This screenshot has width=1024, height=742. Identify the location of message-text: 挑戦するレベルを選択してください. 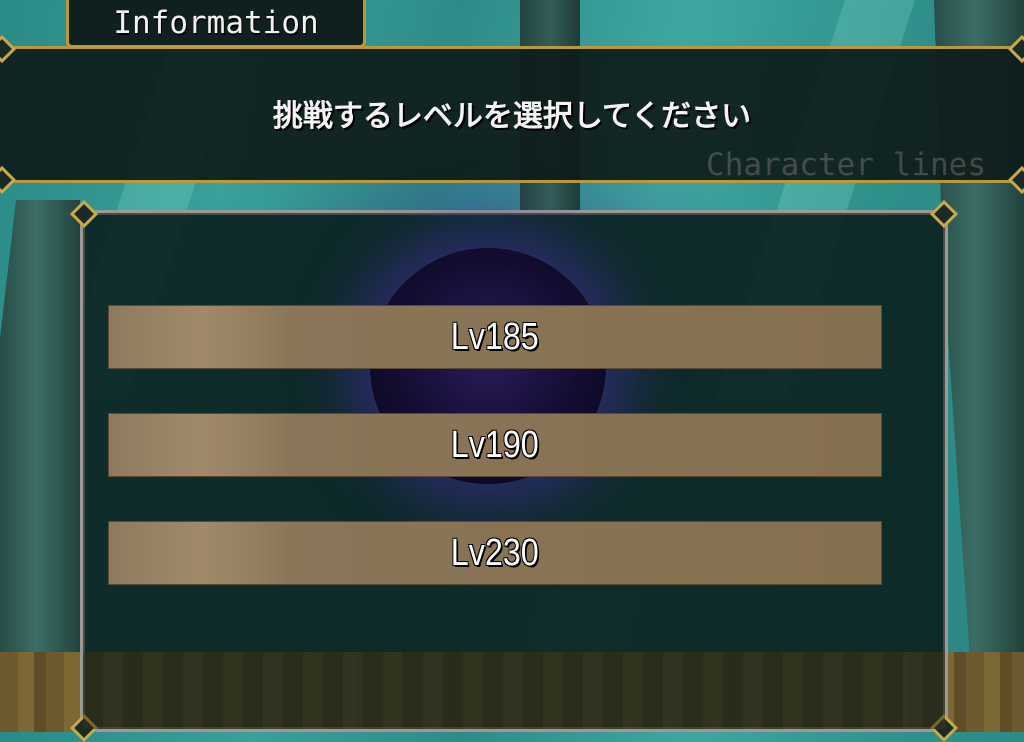
(512, 116).